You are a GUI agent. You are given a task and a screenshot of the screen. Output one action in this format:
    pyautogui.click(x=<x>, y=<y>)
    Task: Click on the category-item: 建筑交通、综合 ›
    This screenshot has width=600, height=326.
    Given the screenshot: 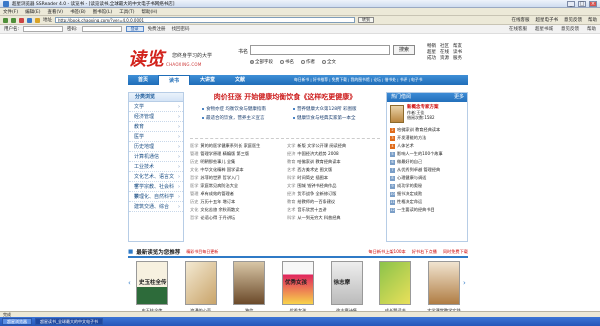 What is the action you would take?
    pyautogui.click(x=156, y=207)
    